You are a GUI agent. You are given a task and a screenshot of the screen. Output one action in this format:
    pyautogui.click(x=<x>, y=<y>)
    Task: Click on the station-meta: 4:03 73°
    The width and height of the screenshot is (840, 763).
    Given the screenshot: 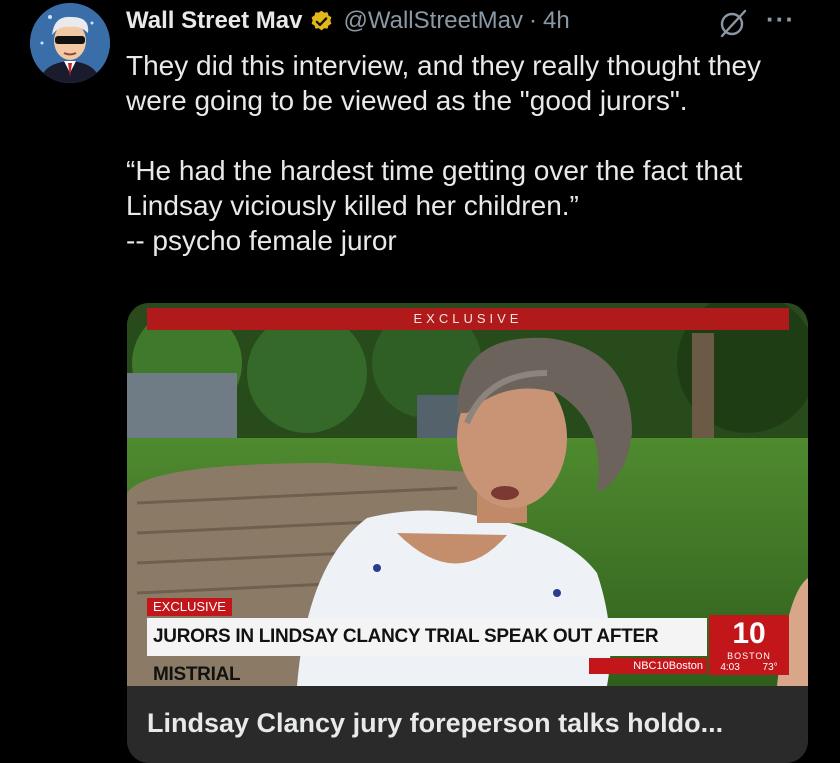 What is the action you would take?
    pyautogui.click(x=749, y=668)
    